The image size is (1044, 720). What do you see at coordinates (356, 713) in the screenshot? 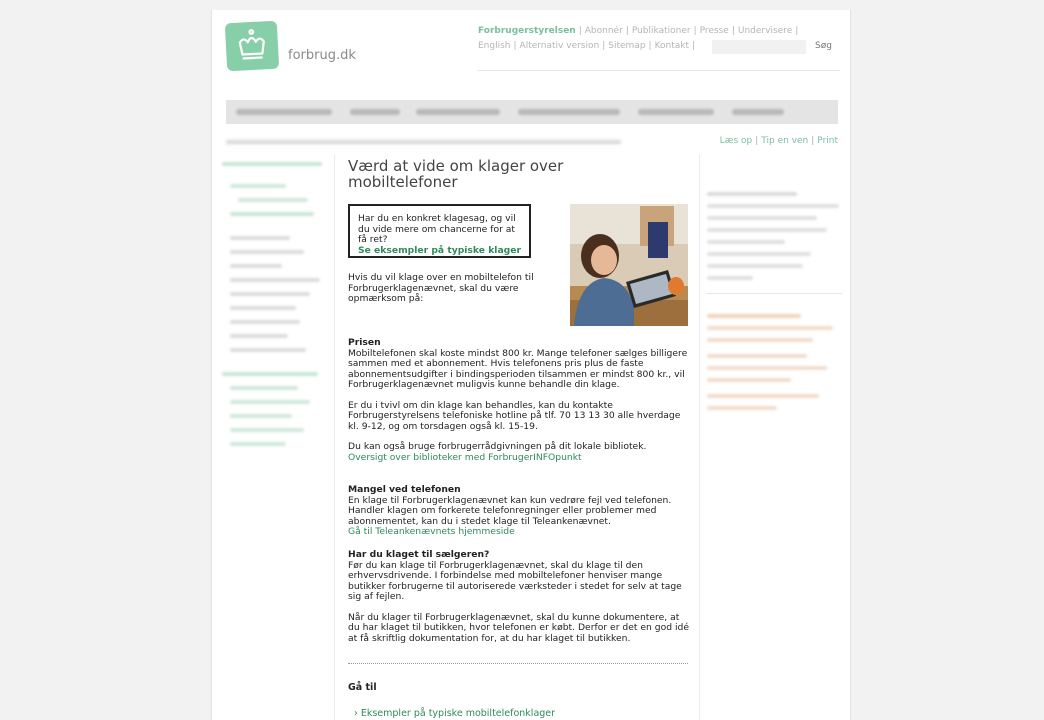
I see `chevron-right-icon: ›` at bounding box center [356, 713].